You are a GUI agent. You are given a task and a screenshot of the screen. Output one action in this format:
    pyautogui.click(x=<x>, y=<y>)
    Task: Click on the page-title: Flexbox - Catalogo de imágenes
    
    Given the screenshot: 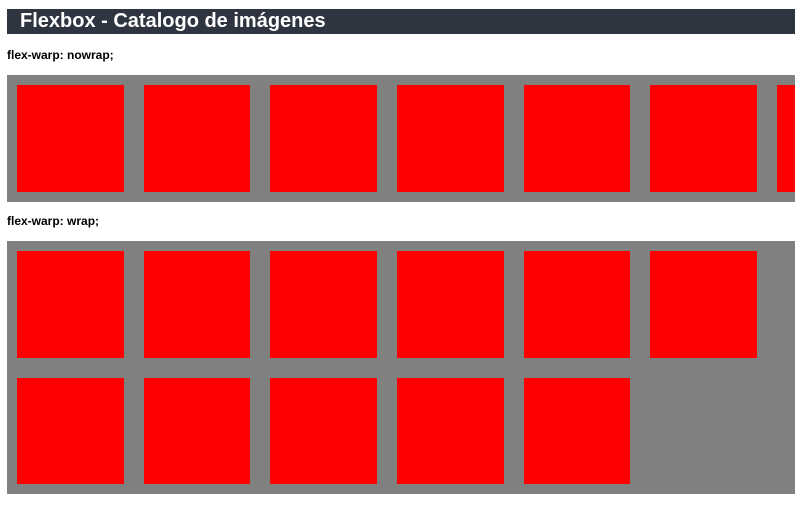 What is the action you would take?
    pyautogui.click(x=401, y=21)
    